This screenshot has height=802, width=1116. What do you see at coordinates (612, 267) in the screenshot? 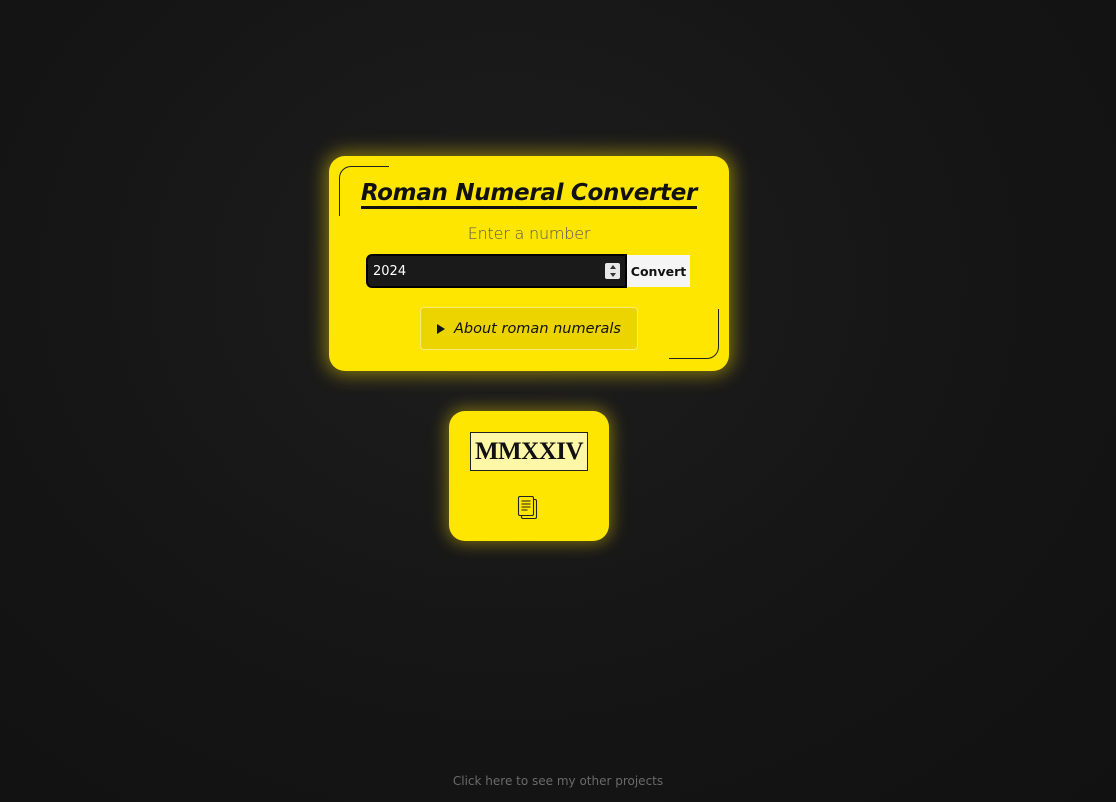
I see `stepper-up-icon` at bounding box center [612, 267].